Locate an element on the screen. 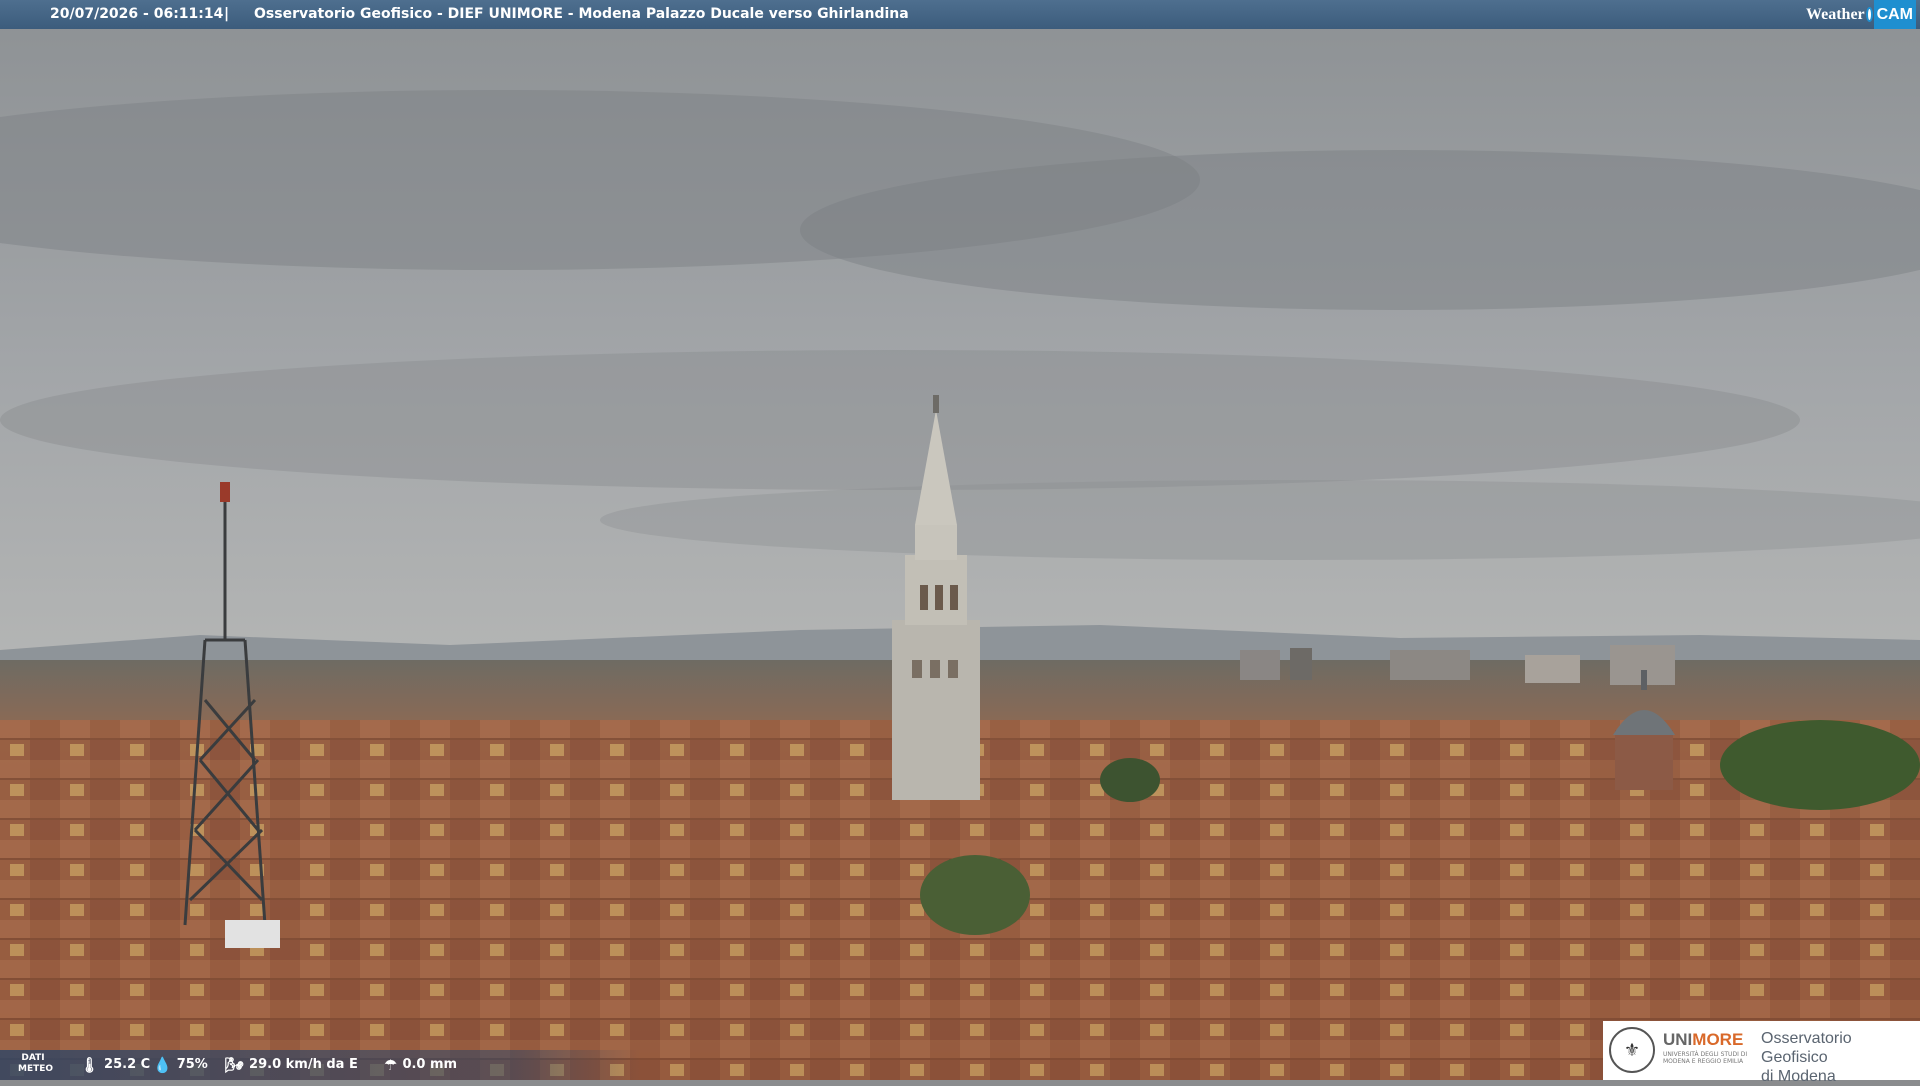  rain-icon: ☂ is located at coordinates (391, 1065).